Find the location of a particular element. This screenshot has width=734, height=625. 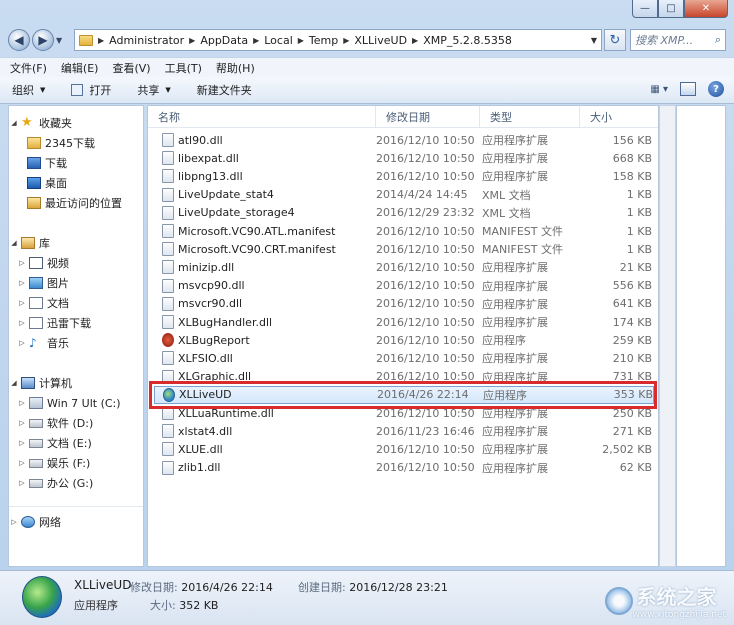

column-name: 名称 is located at coordinates (262, 117).